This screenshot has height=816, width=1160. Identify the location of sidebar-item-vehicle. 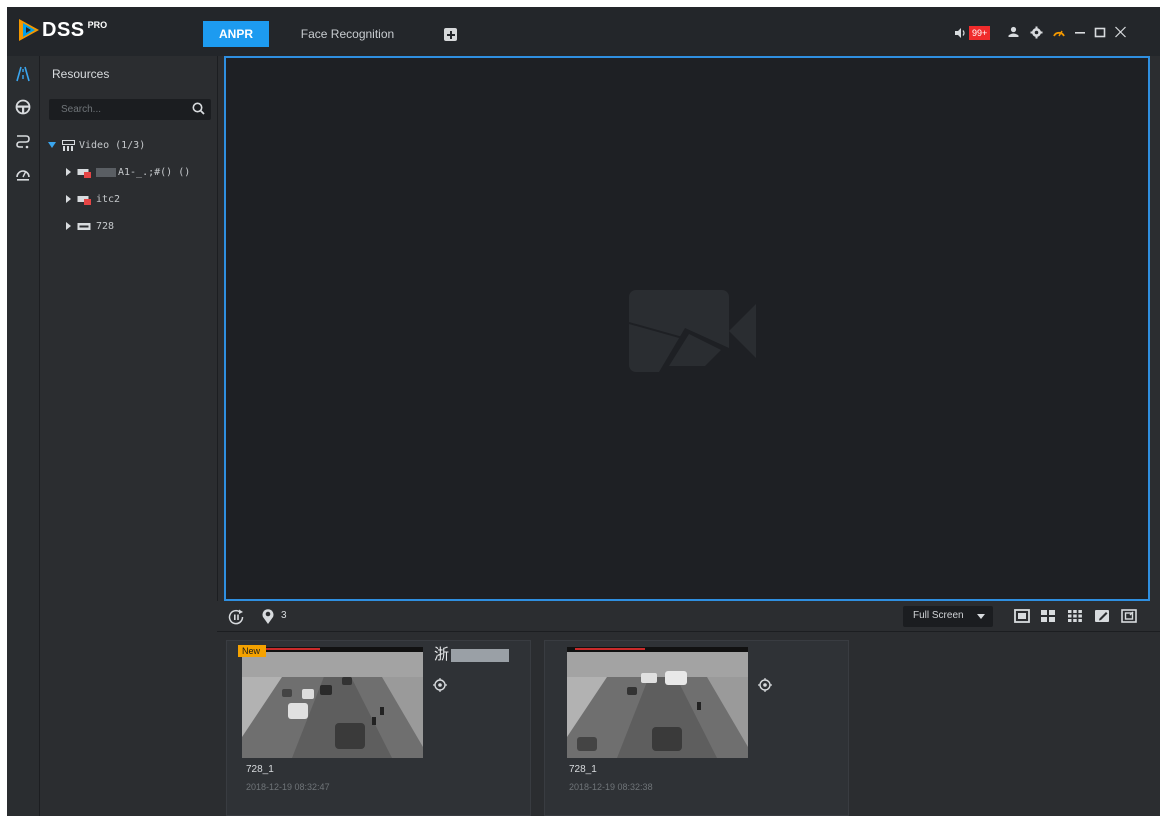
(23, 107).